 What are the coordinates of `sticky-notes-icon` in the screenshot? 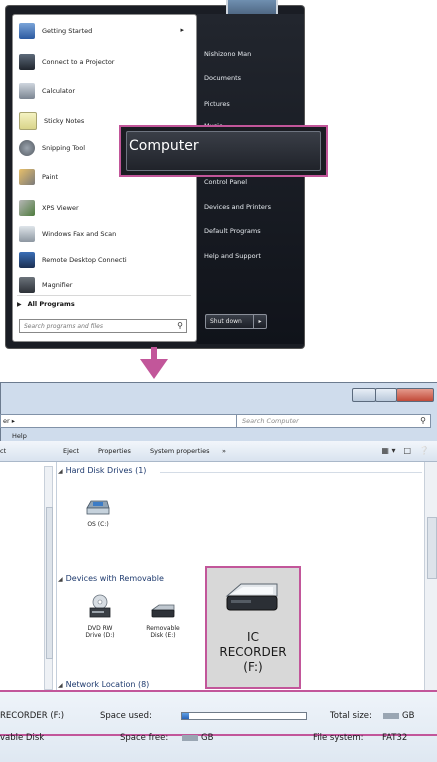 It's located at (28, 121).